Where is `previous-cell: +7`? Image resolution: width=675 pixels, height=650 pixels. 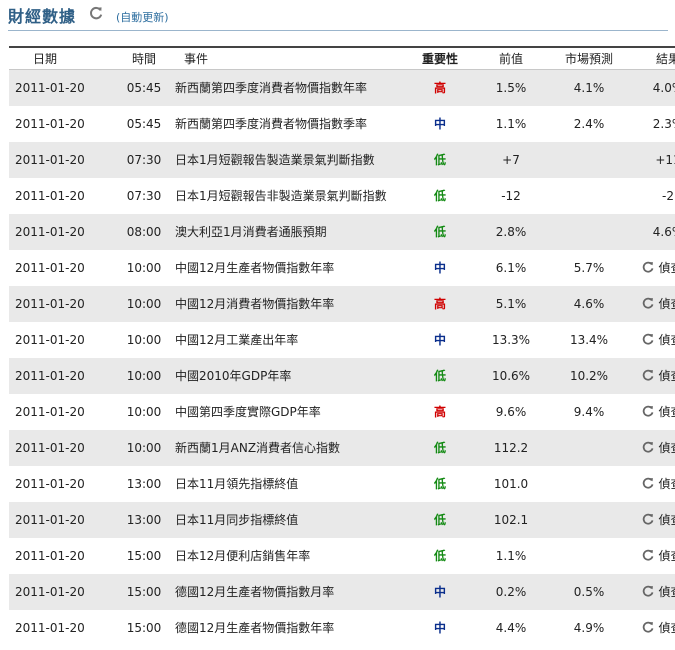 previous-cell: +7 is located at coordinates (511, 159).